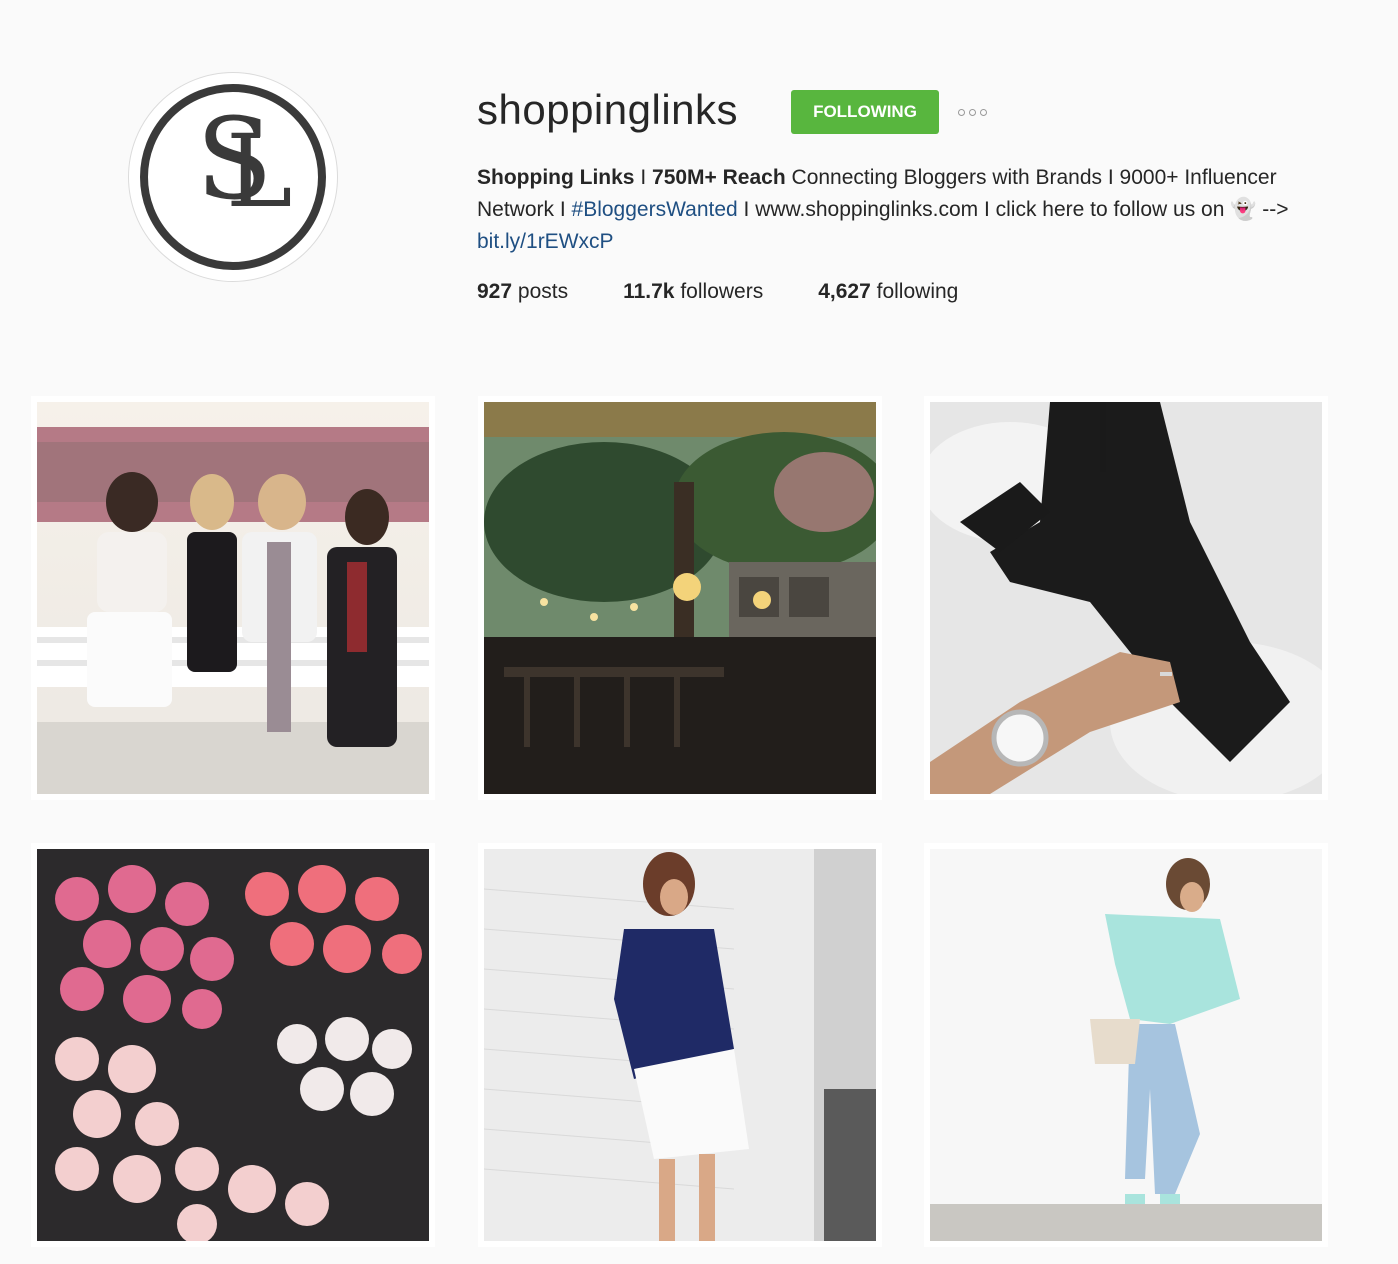  I want to click on bio-arrow: -->, so click(1272, 209).